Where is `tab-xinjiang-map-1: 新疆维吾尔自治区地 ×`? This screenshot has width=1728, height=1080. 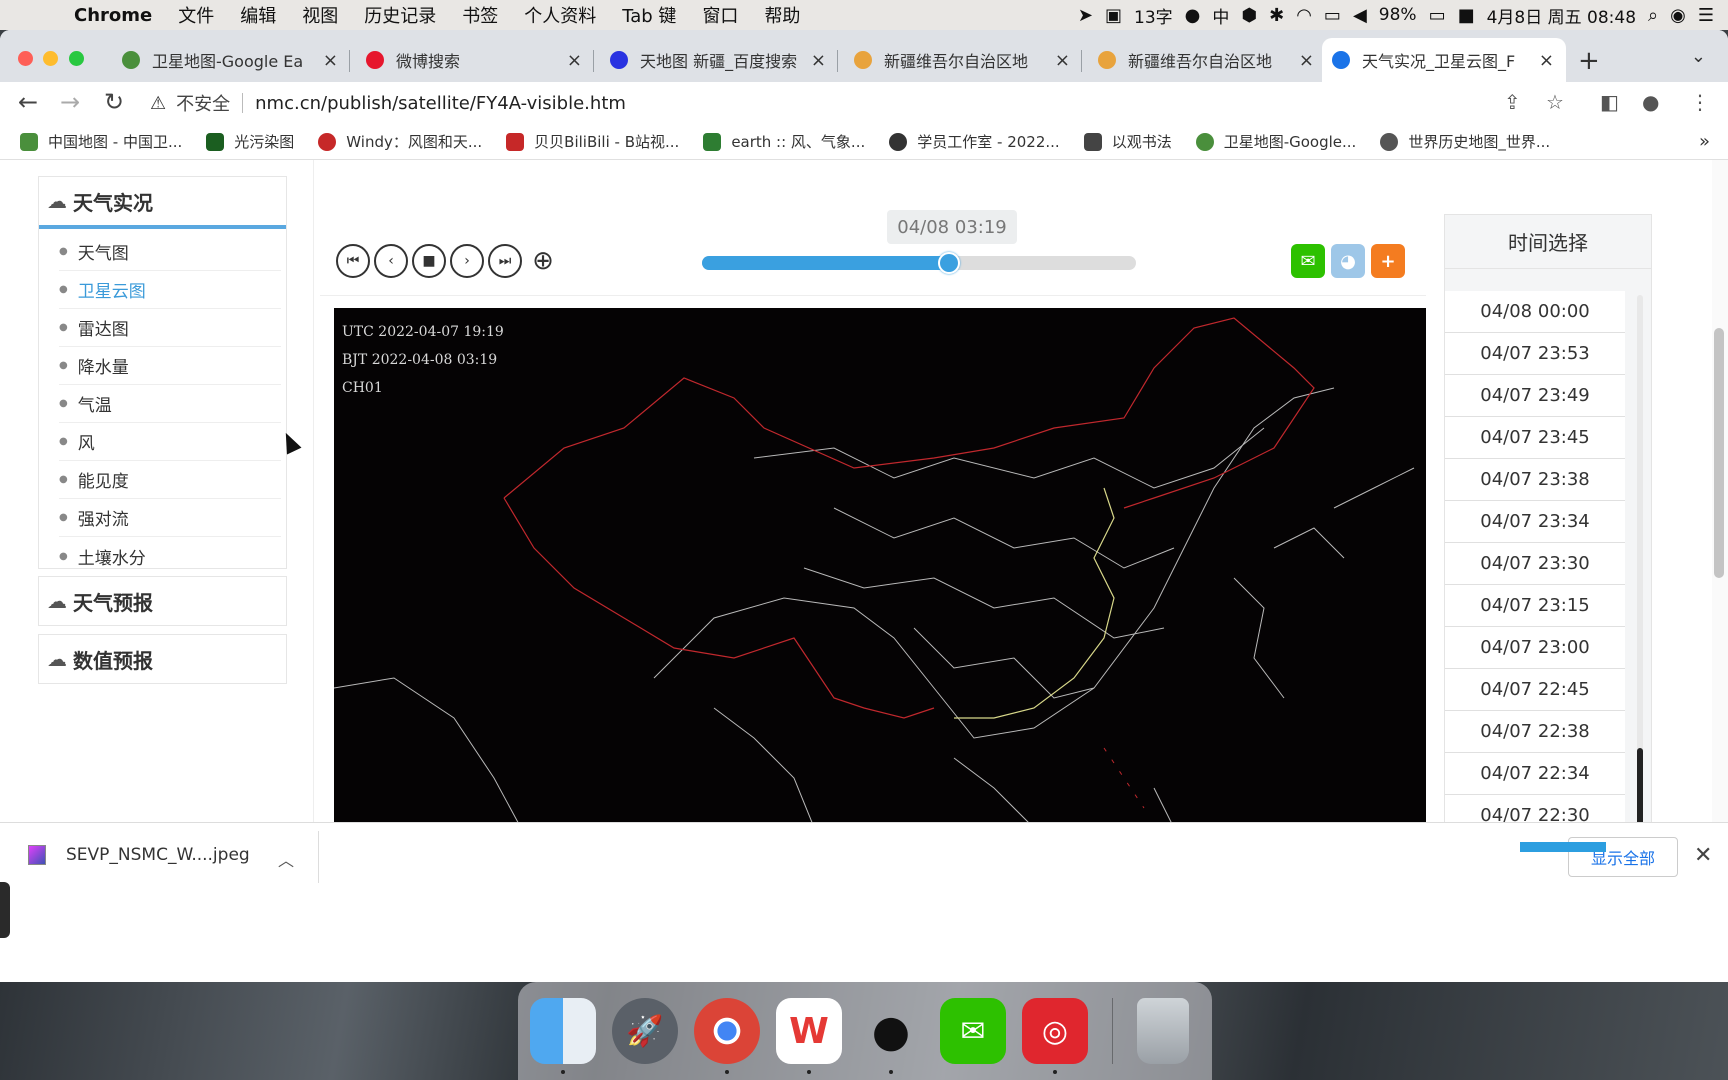
tab-xinjiang-map-1: 新疆维吾尔自治区地 × is located at coordinates (963, 60).